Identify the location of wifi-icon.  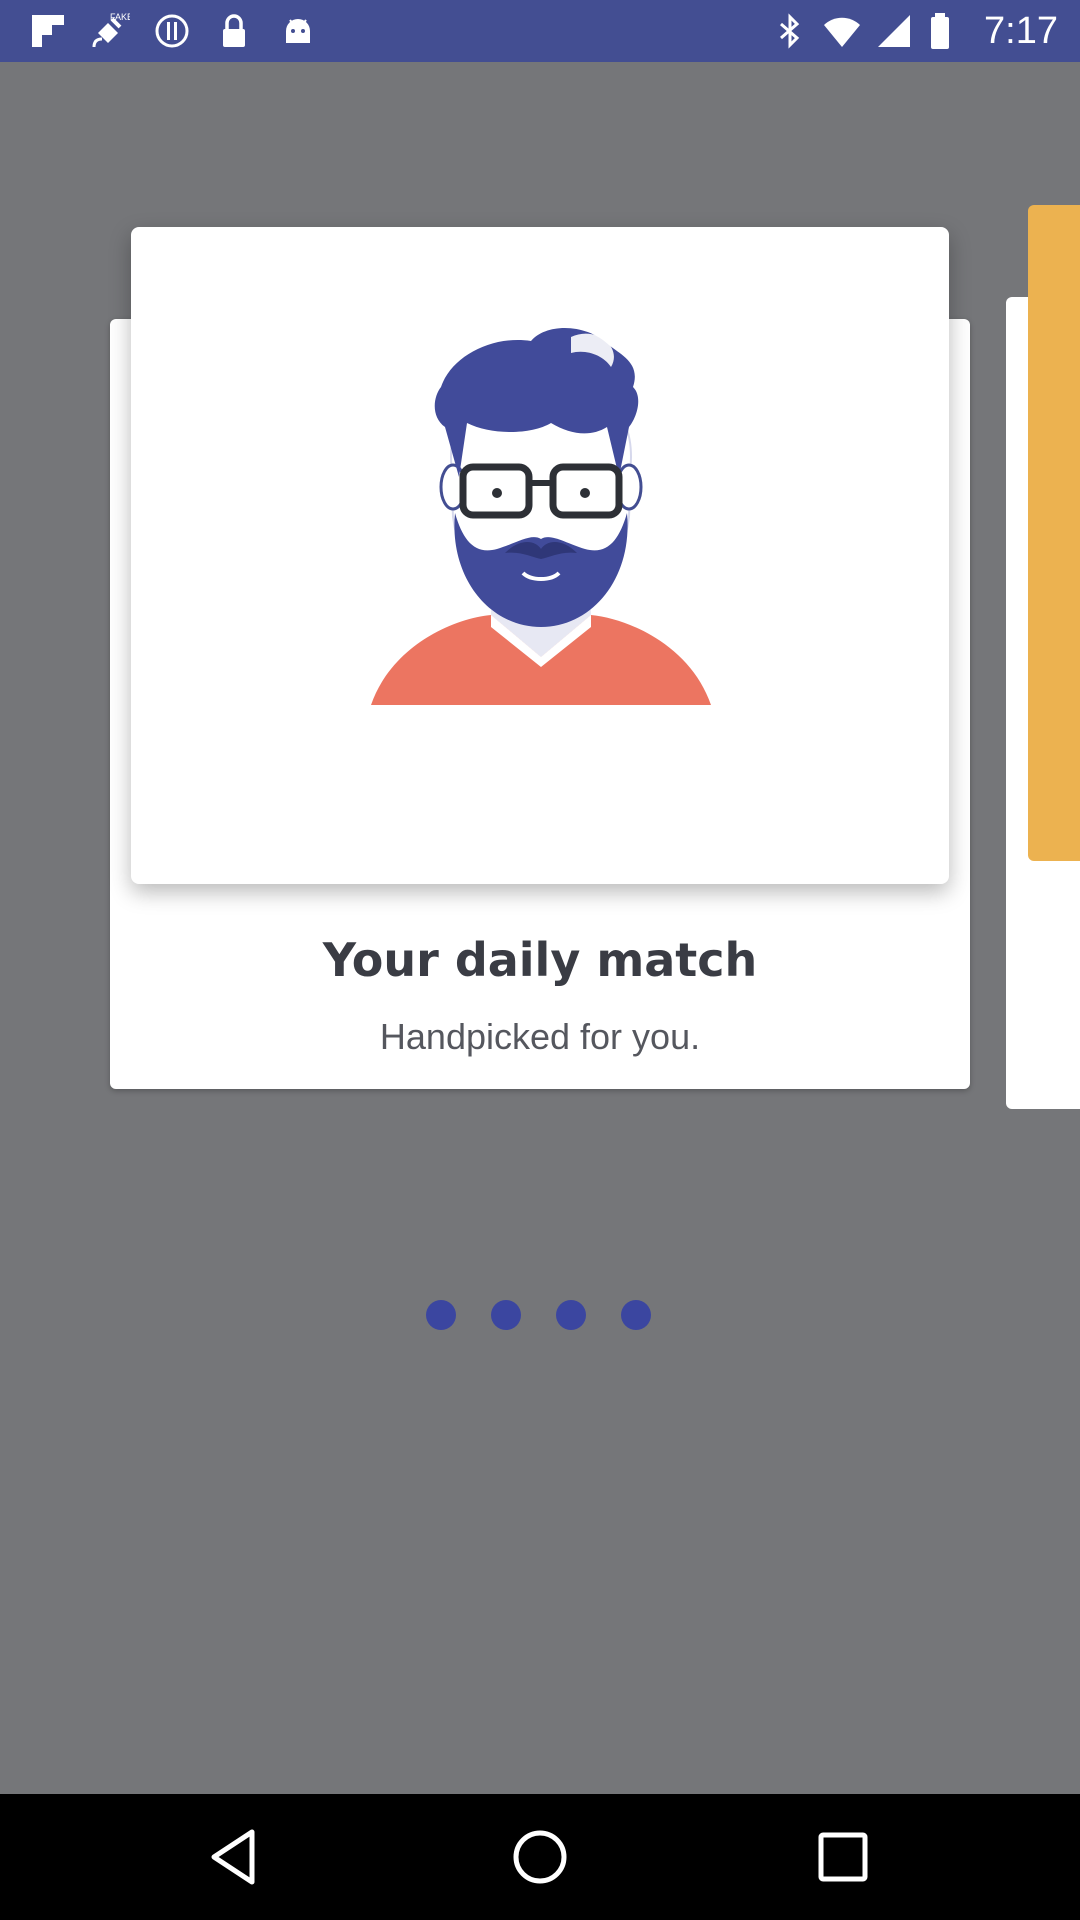
(842, 32).